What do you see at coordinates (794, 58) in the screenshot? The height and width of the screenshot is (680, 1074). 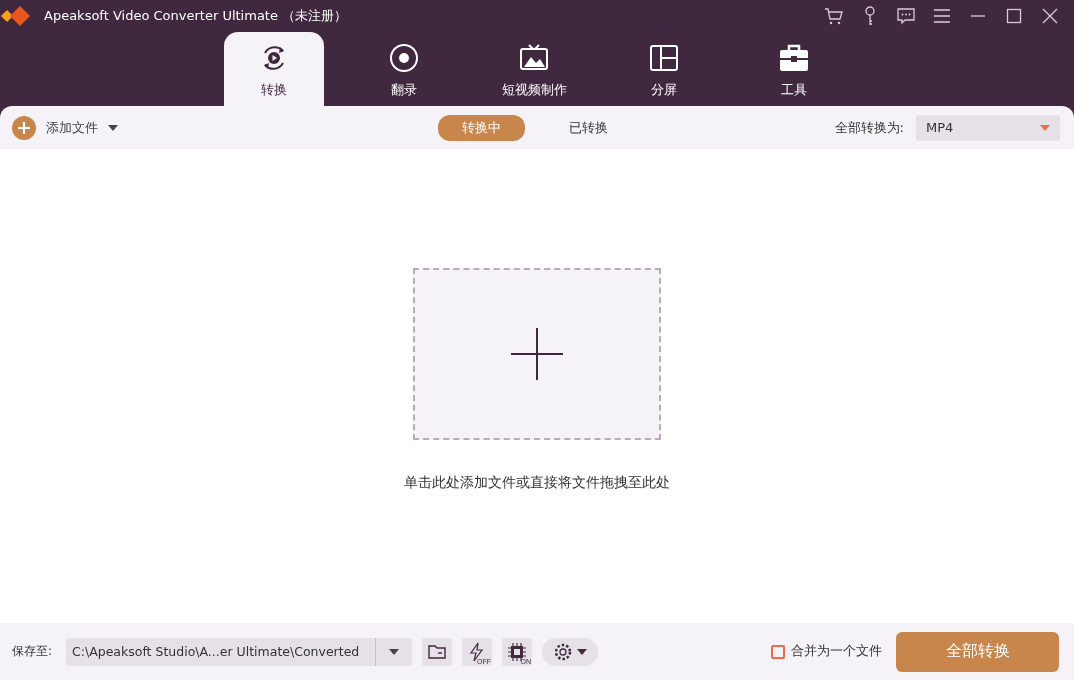 I see `toolbox-icon` at bounding box center [794, 58].